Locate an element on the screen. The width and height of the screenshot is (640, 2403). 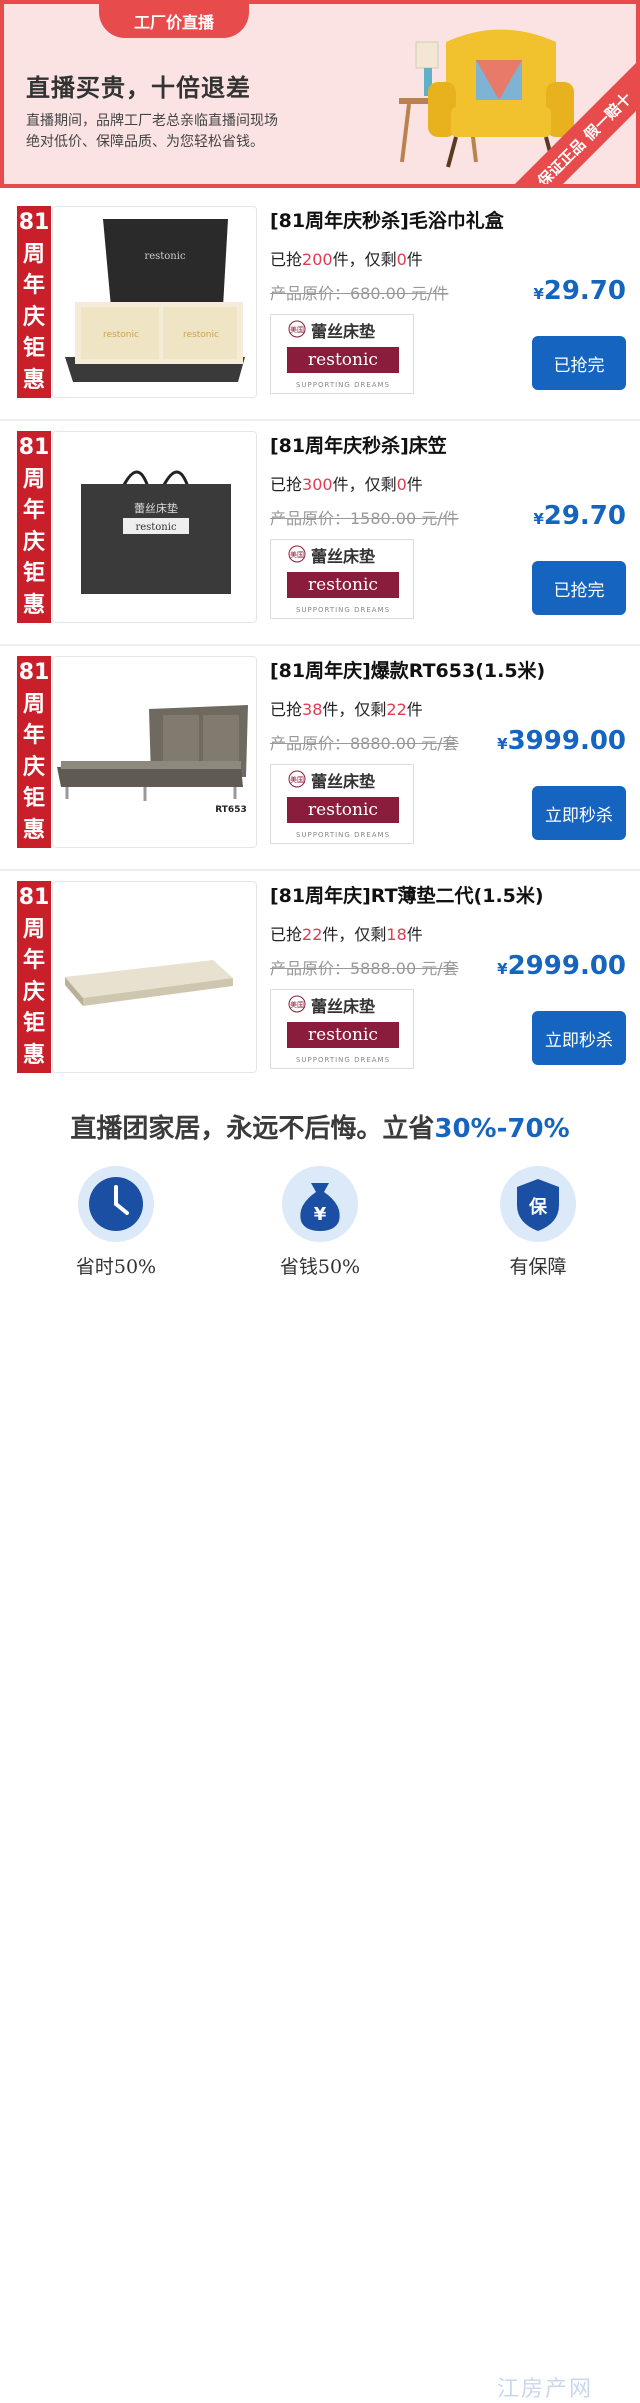
feature-guarantee: 保 有保障 is located at coordinates (538, 1222).